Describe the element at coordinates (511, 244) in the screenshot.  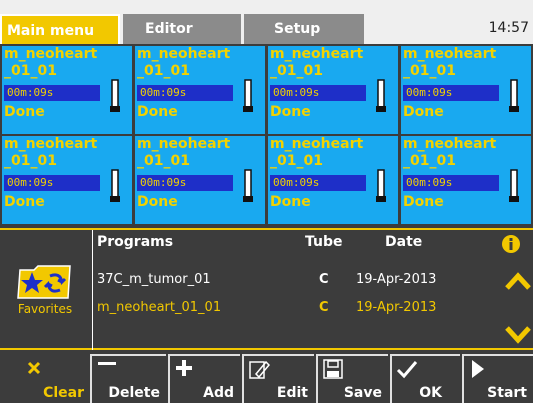
I see `info-icon` at that location.